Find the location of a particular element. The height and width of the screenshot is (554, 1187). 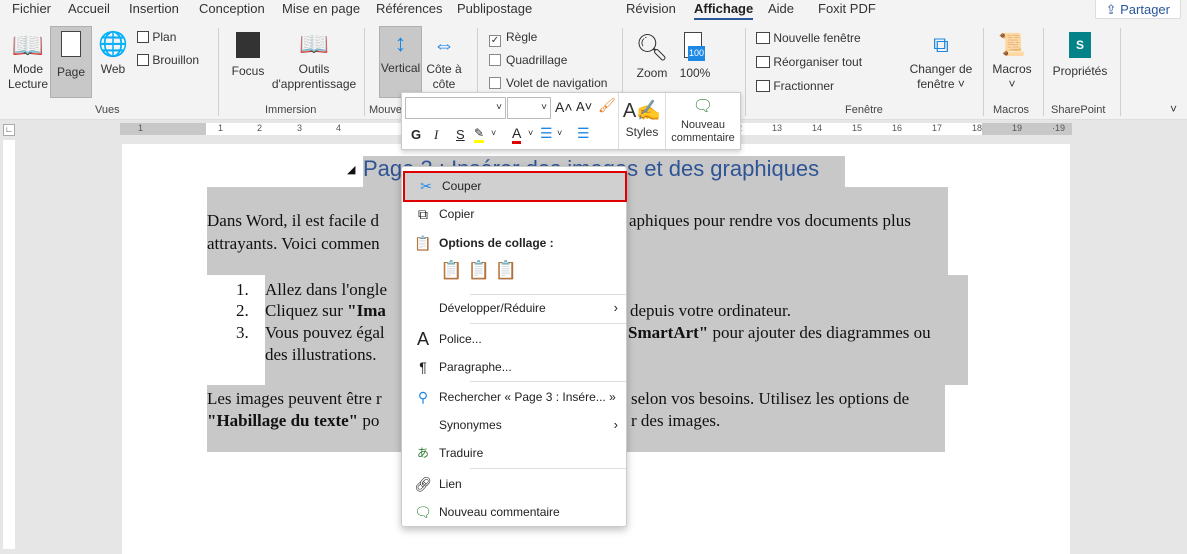

new-window-icon is located at coordinates (763, 38).